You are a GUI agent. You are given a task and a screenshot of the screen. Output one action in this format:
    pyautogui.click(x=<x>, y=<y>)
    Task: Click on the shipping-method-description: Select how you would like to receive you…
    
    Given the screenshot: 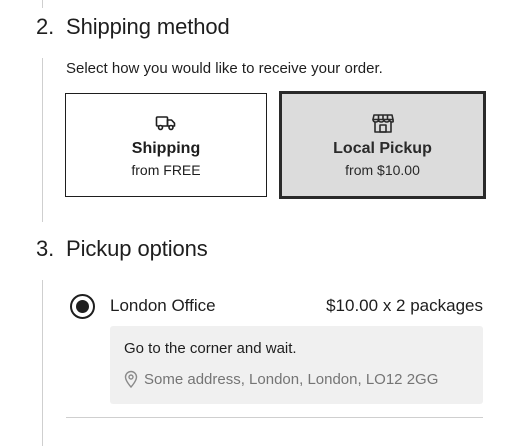 What is the action you would take?
    pyautogui.click(x=224, y=68)
    